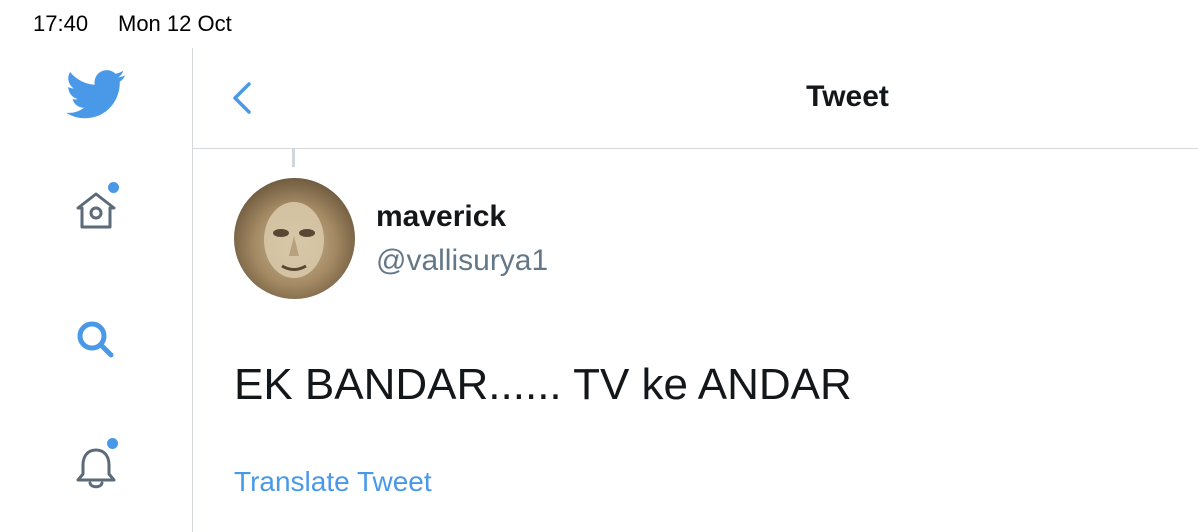 This screenshot has height=532, width=1198. I want to click on home-icon, so click(96, 210).